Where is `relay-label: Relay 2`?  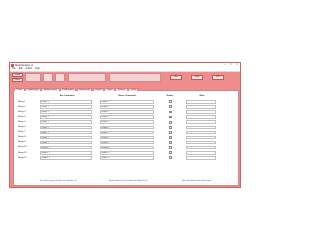
relay-label: Relay 2 is located at coordinates (22, 106).